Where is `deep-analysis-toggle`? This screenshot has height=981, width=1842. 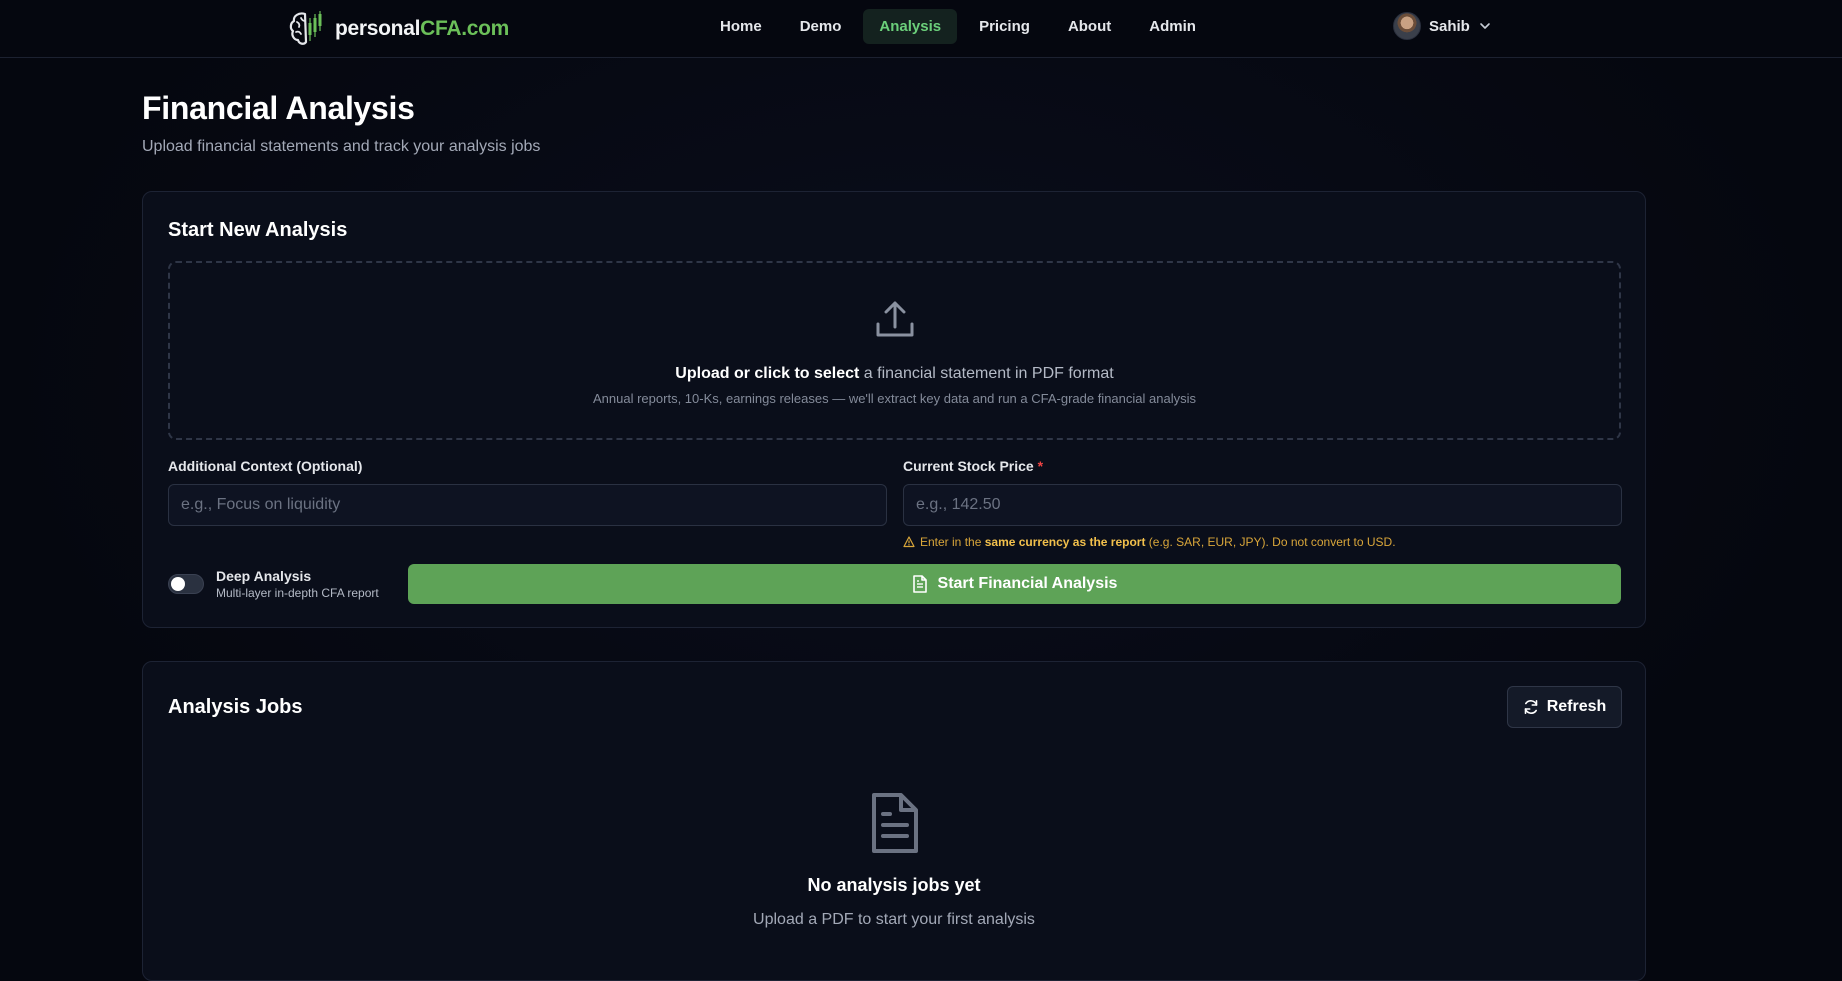
deep-analysis-toggle is located at coordinates (186, 584).